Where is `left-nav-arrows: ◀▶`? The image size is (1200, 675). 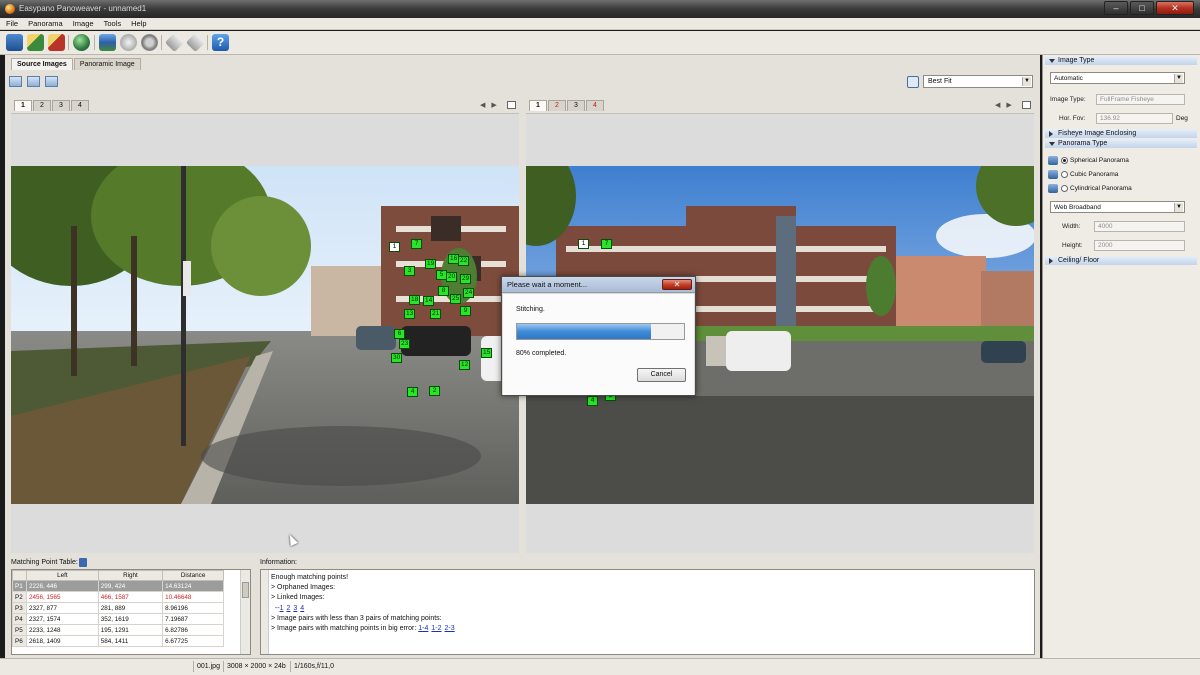 left-nav-arrows: ◀▶ is located at coordinates (491, 105).